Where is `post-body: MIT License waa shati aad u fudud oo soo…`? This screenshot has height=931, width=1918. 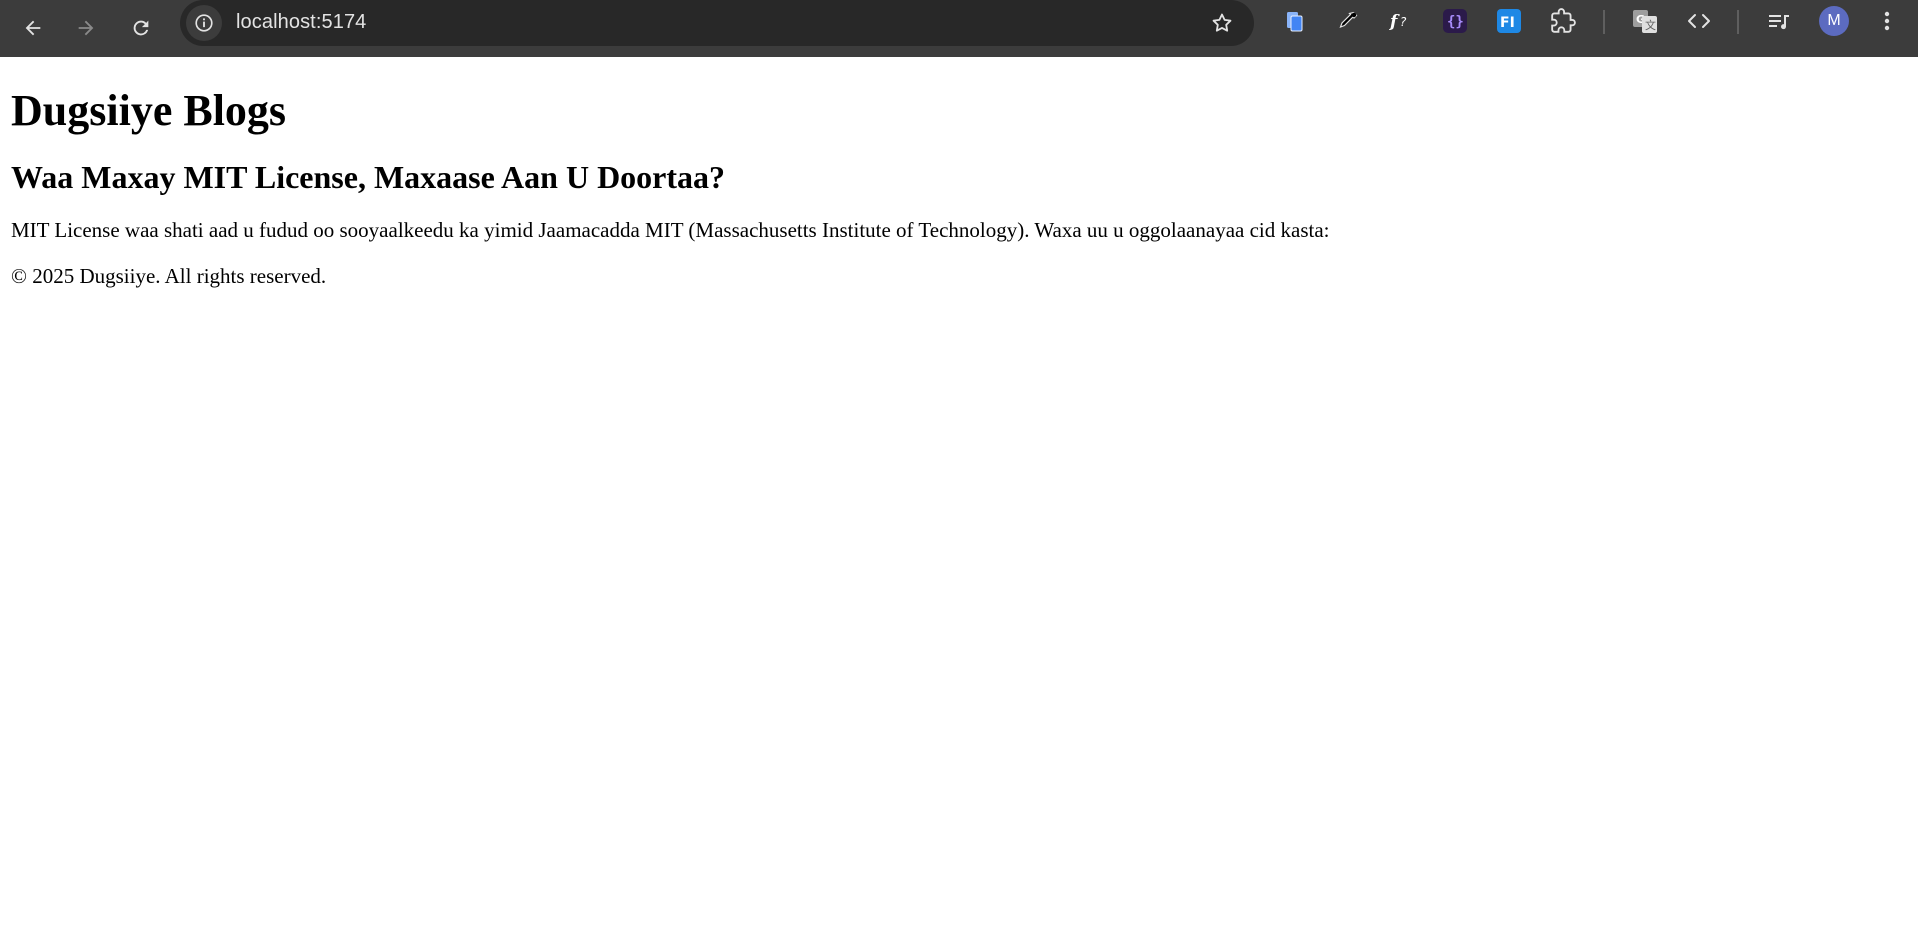
post-body: MIT License waa shati aad u fudud oo soo… is located at coordinates (670, 230).